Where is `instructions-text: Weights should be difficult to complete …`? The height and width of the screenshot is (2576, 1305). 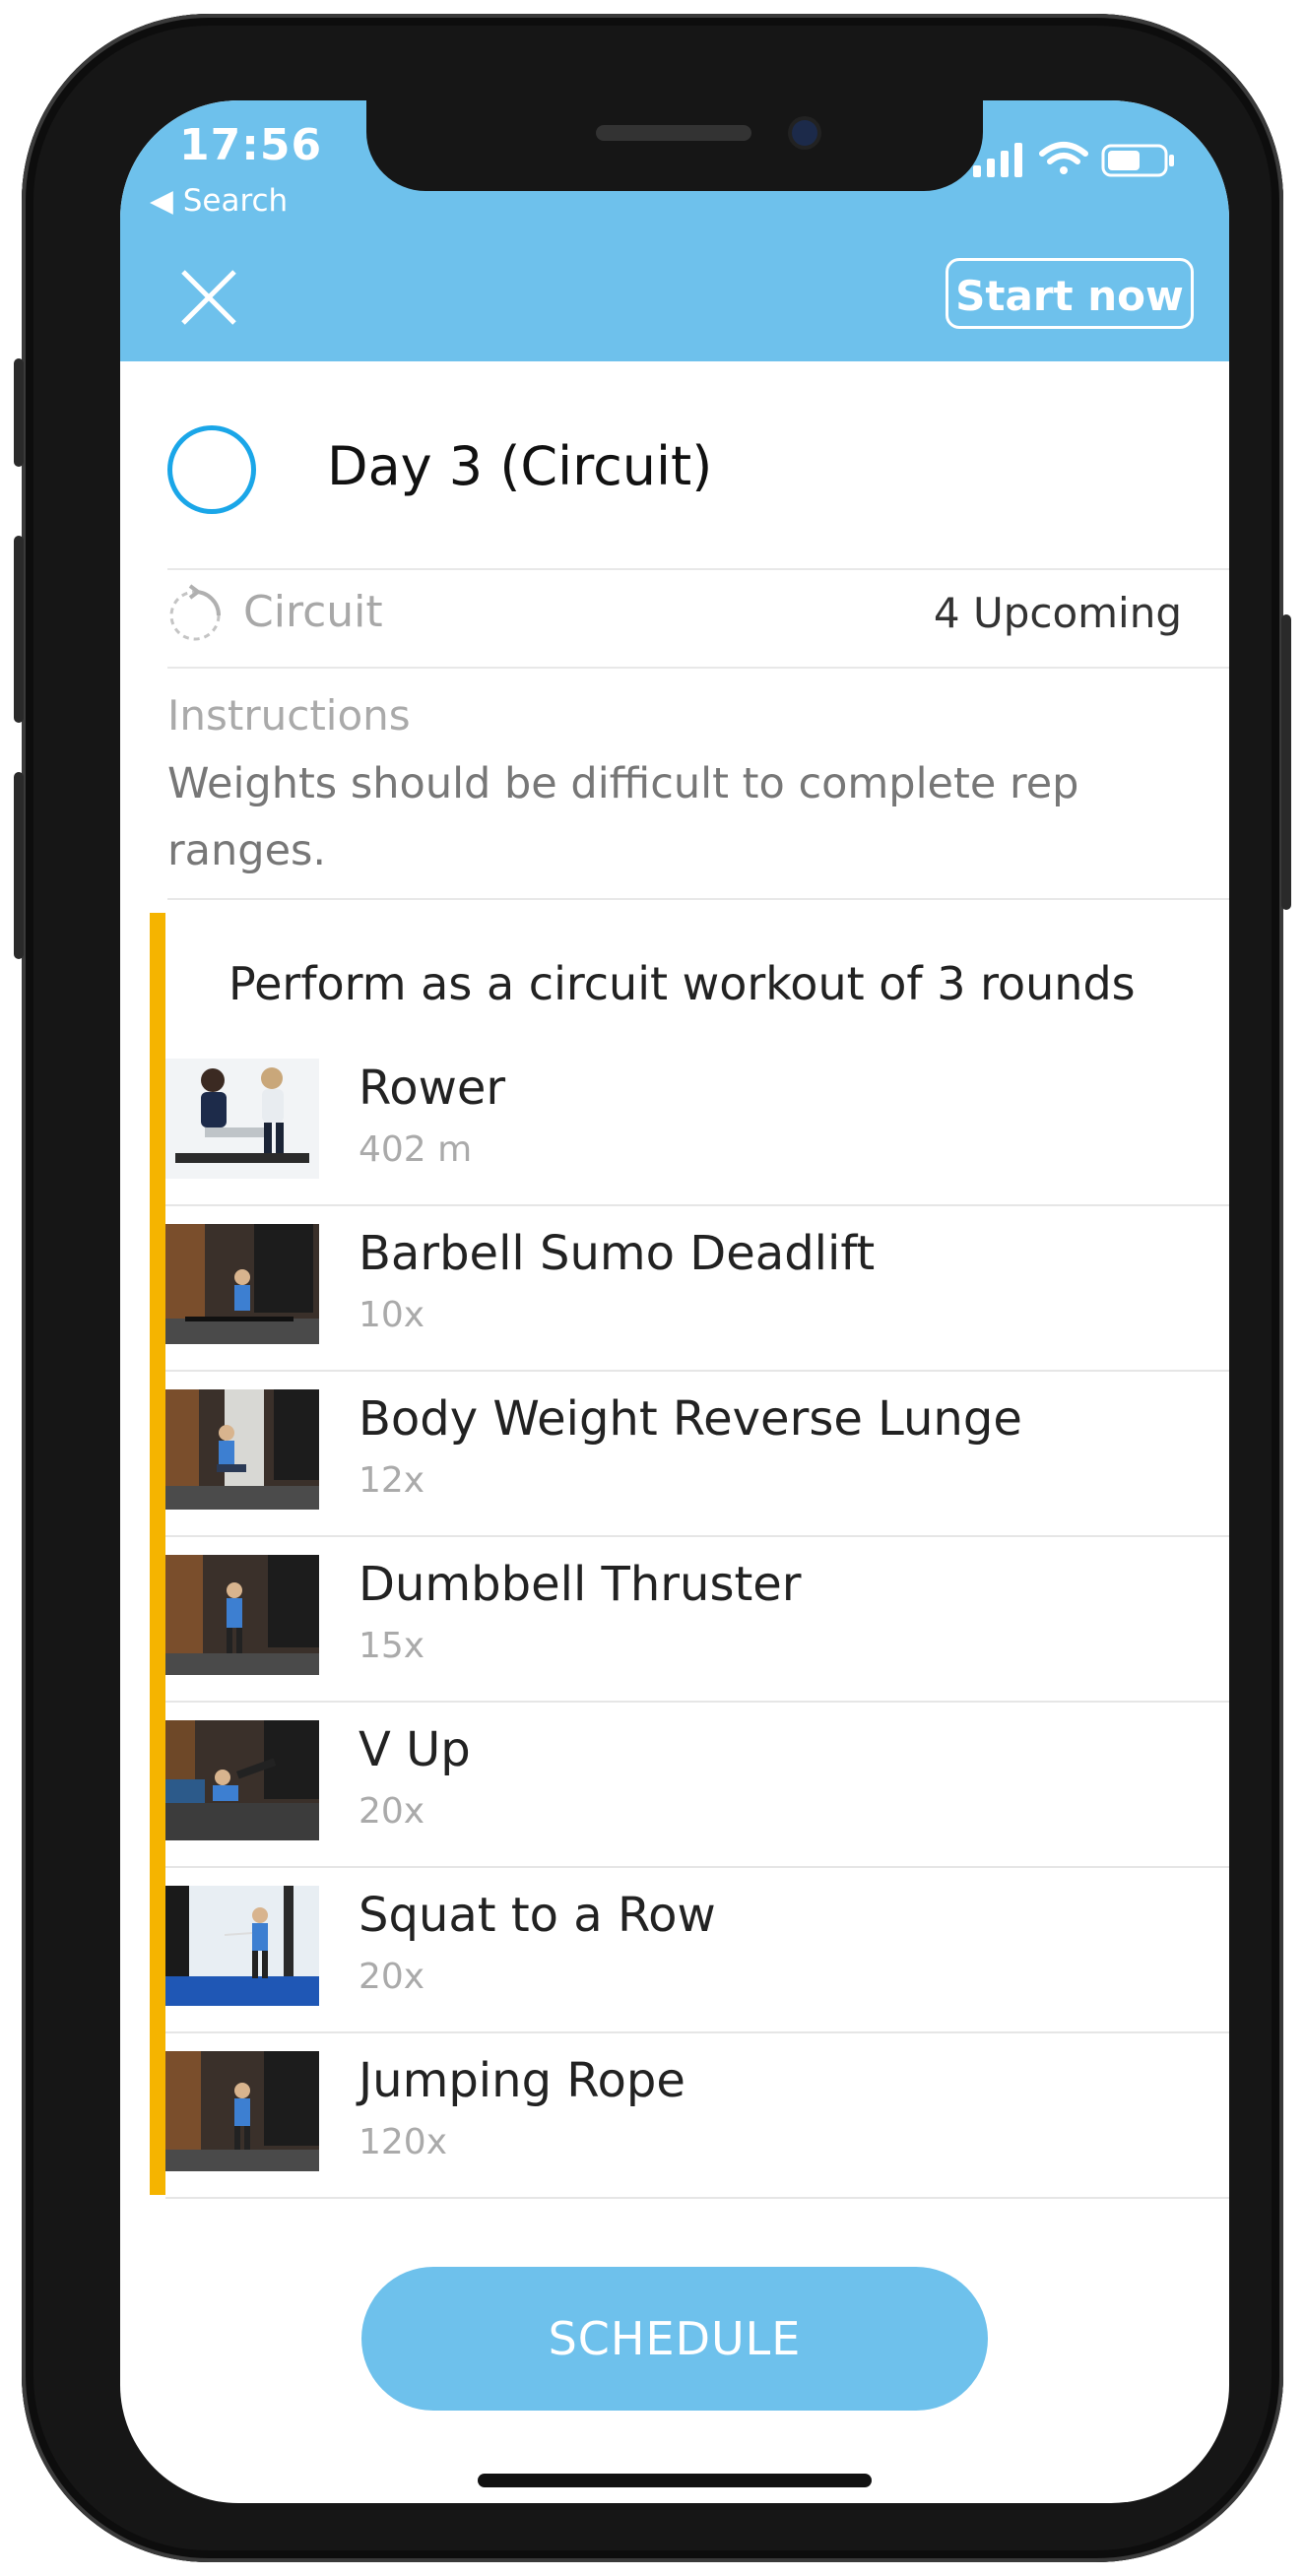
instructions-text: Weights should be difficult to complete … is located at coordinates (623, 817).